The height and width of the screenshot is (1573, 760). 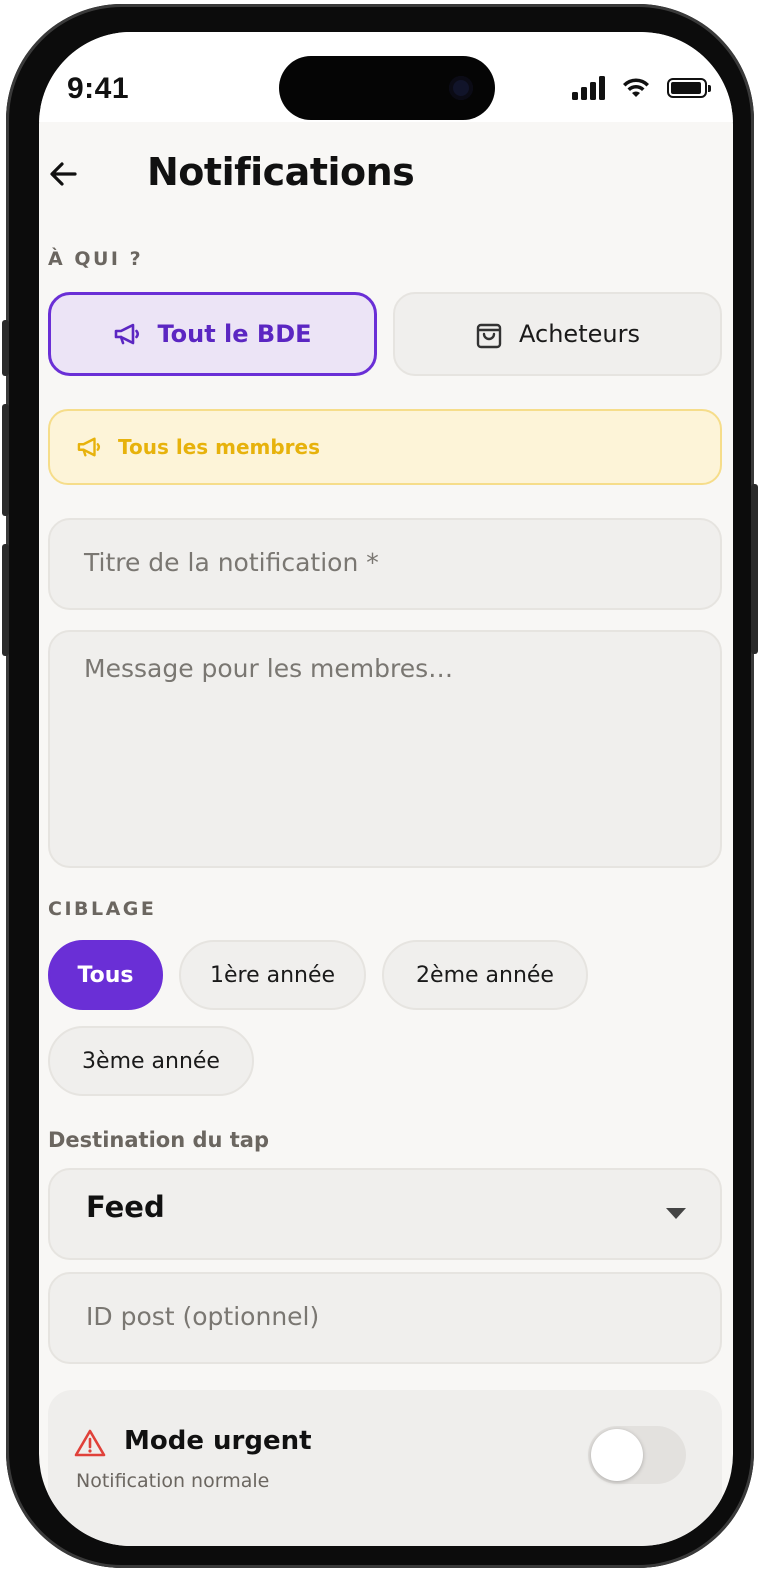 I want to click on audience-option-label: Tout le BDE, so click(x=234, y=334).